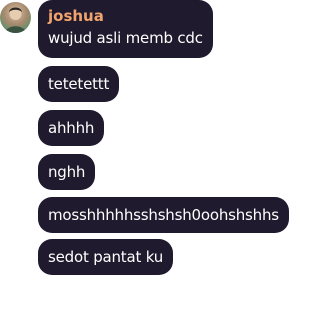  Describe the element at coordinates (125, 38) in the screenshot. I see `message-text: wujud asli memb cdc` at that location.